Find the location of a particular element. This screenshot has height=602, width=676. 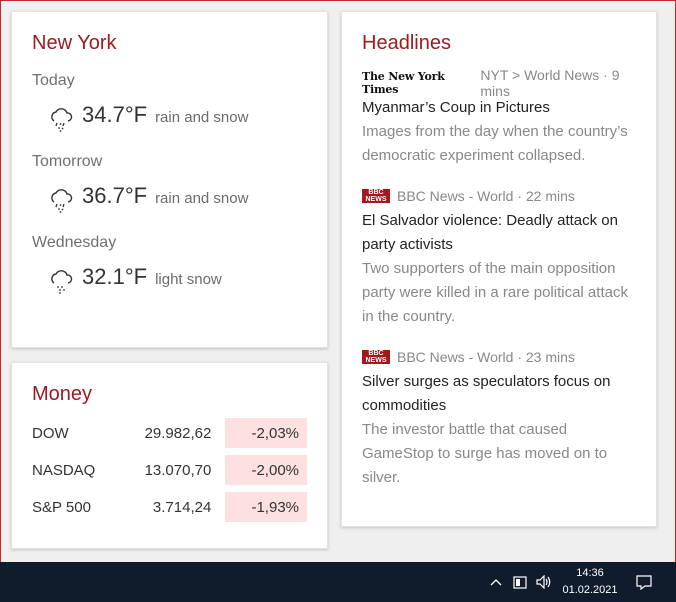

temperature: 36.7°F is located at coordinates (115, 195).